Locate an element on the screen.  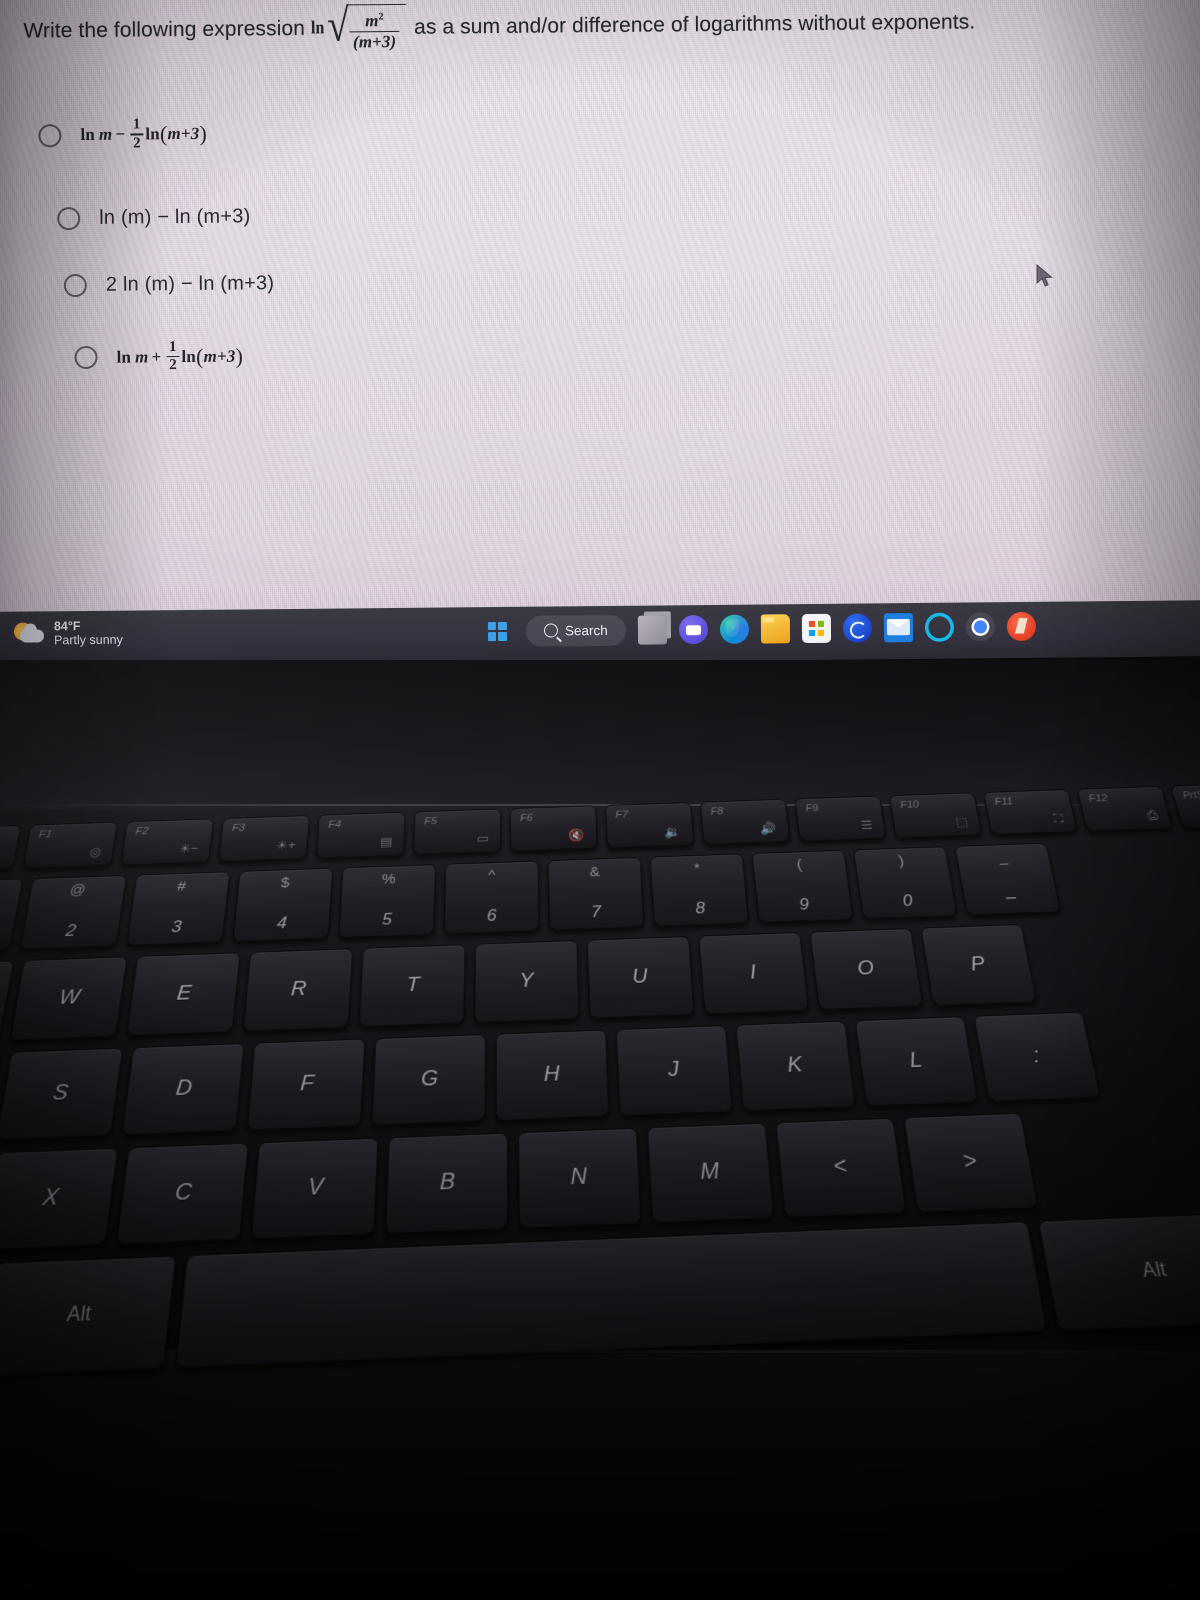
key-upper-label: * is located at coordinates (697, 868).